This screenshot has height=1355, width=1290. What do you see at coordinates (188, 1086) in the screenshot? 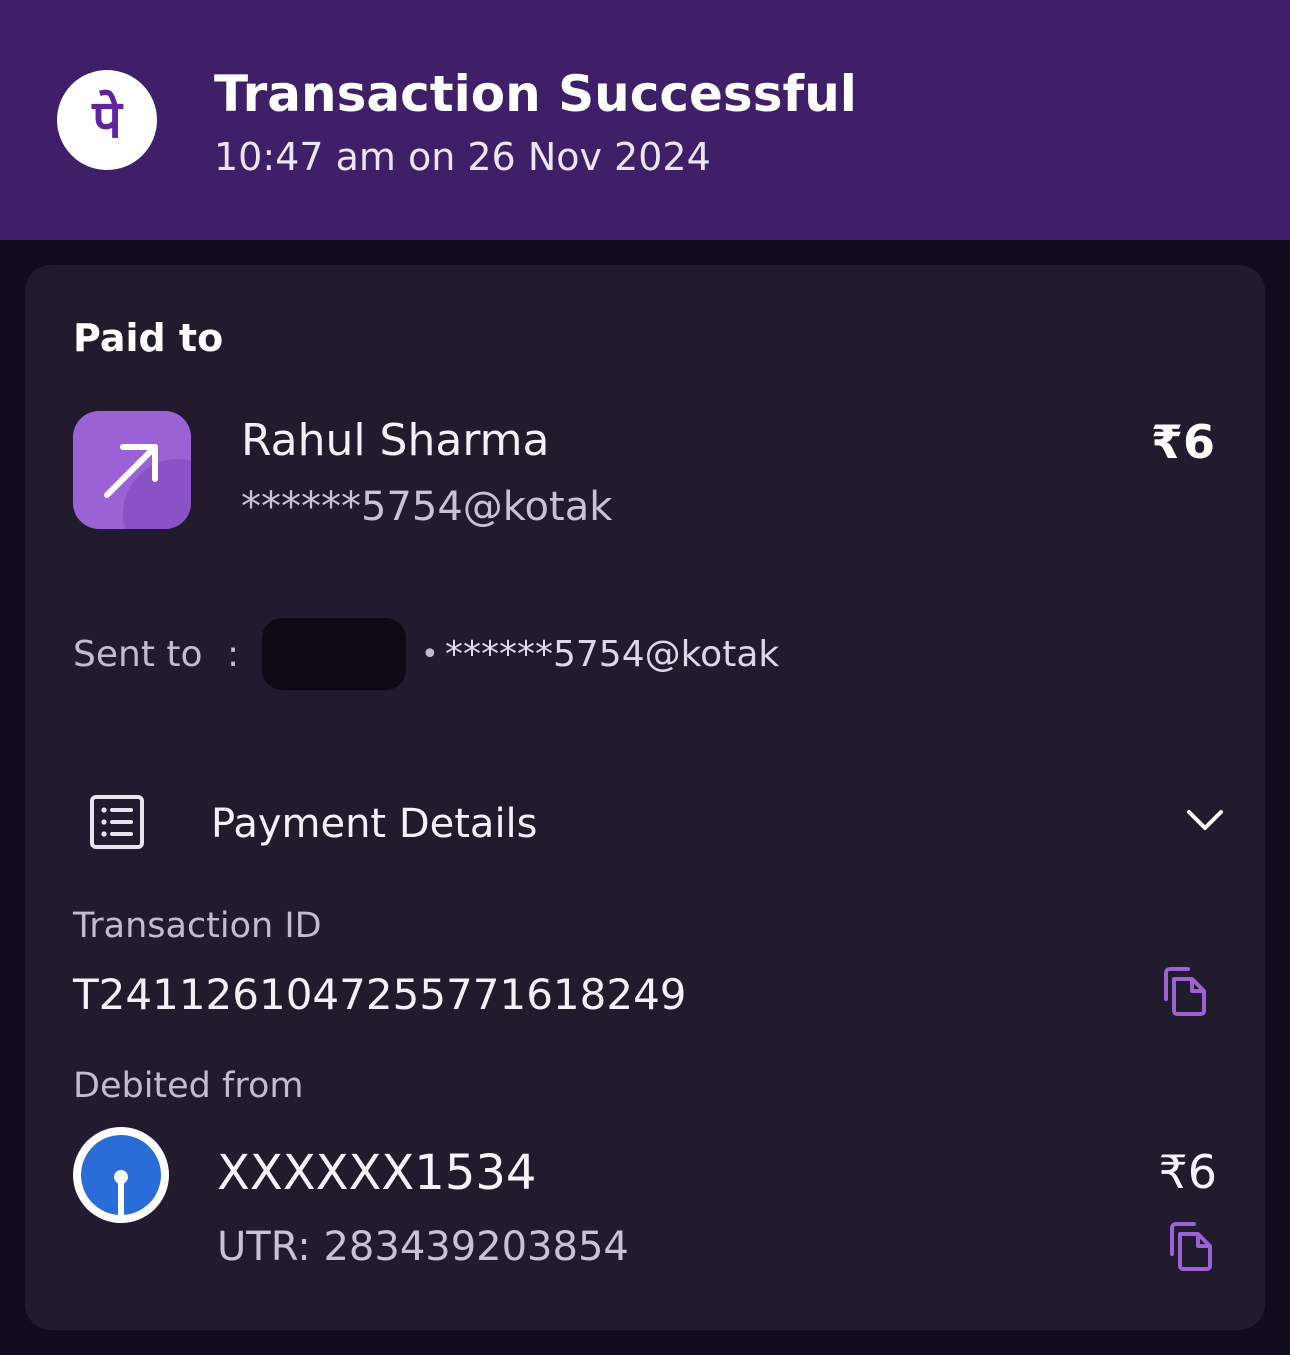
I see `debited-from-label: Debited from` at bounding box center [188, 1086].